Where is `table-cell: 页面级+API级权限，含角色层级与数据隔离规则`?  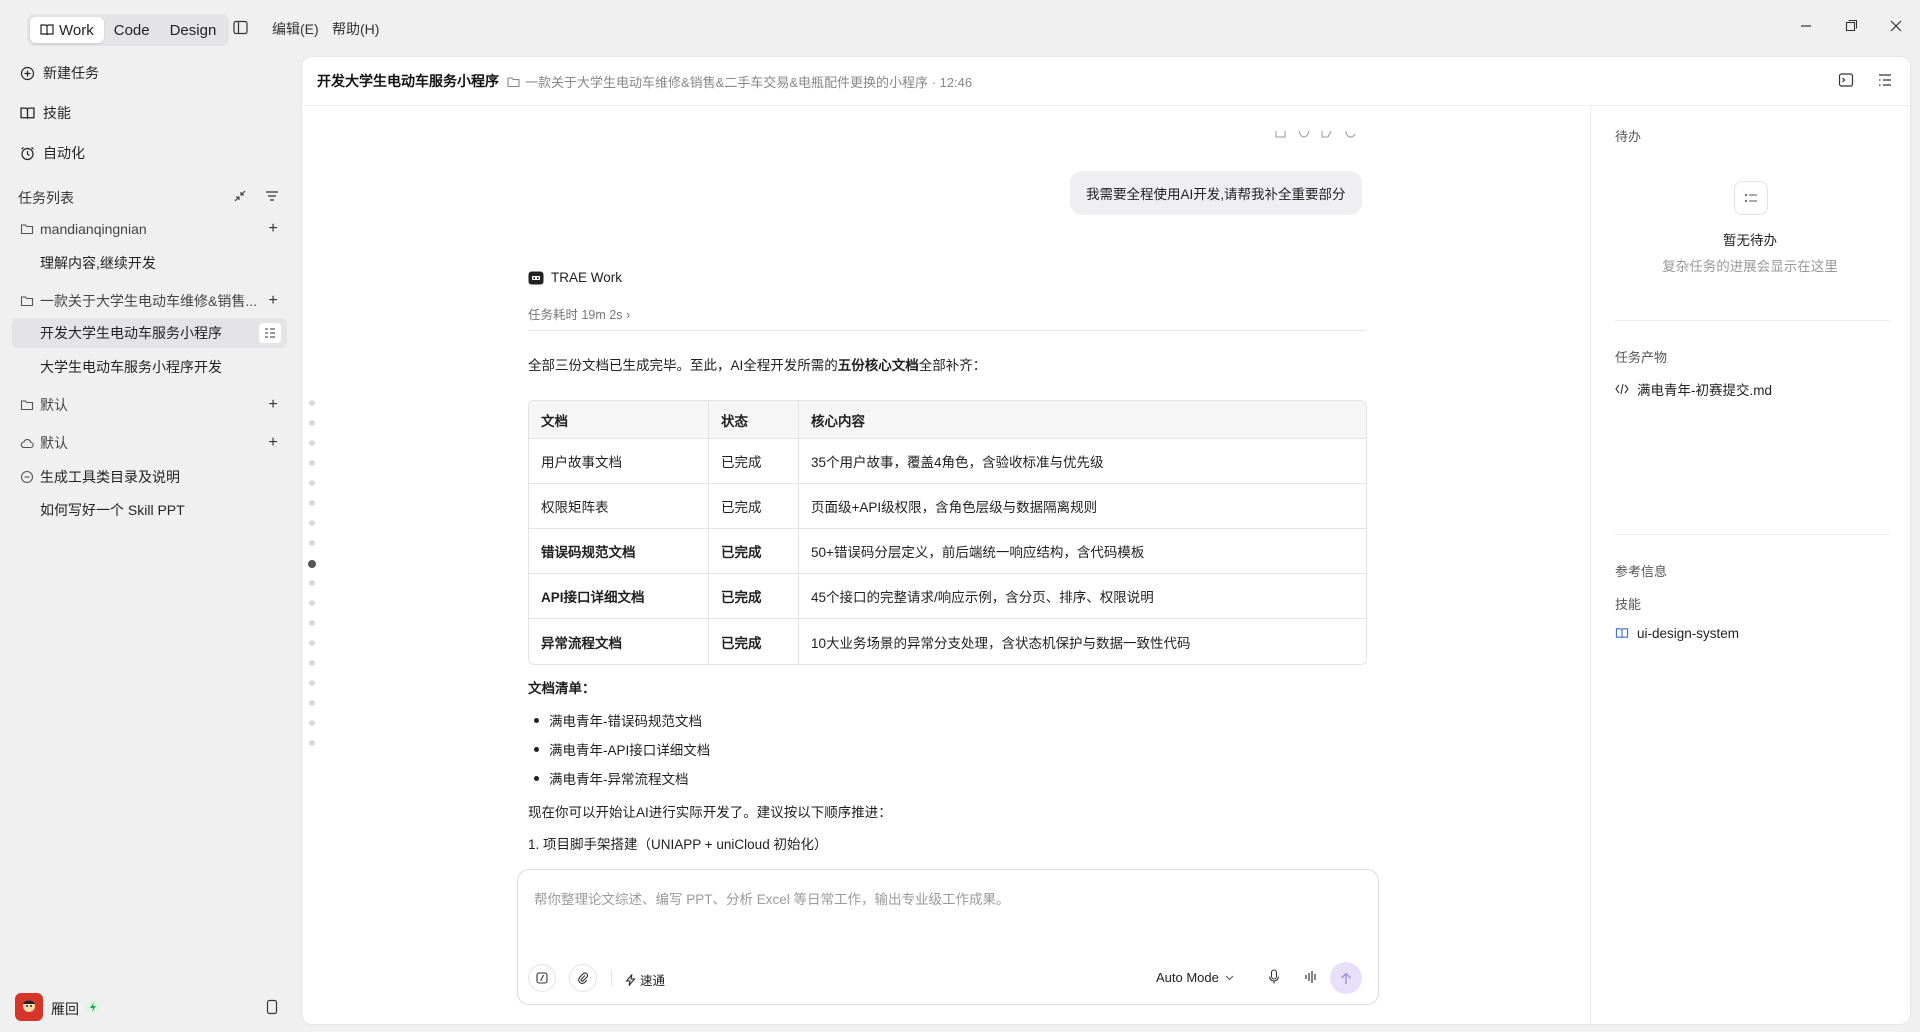 table-cell: 页面级+API级权限，含角色层级与数据隔离规则 is located at coordinates (1082, 506).